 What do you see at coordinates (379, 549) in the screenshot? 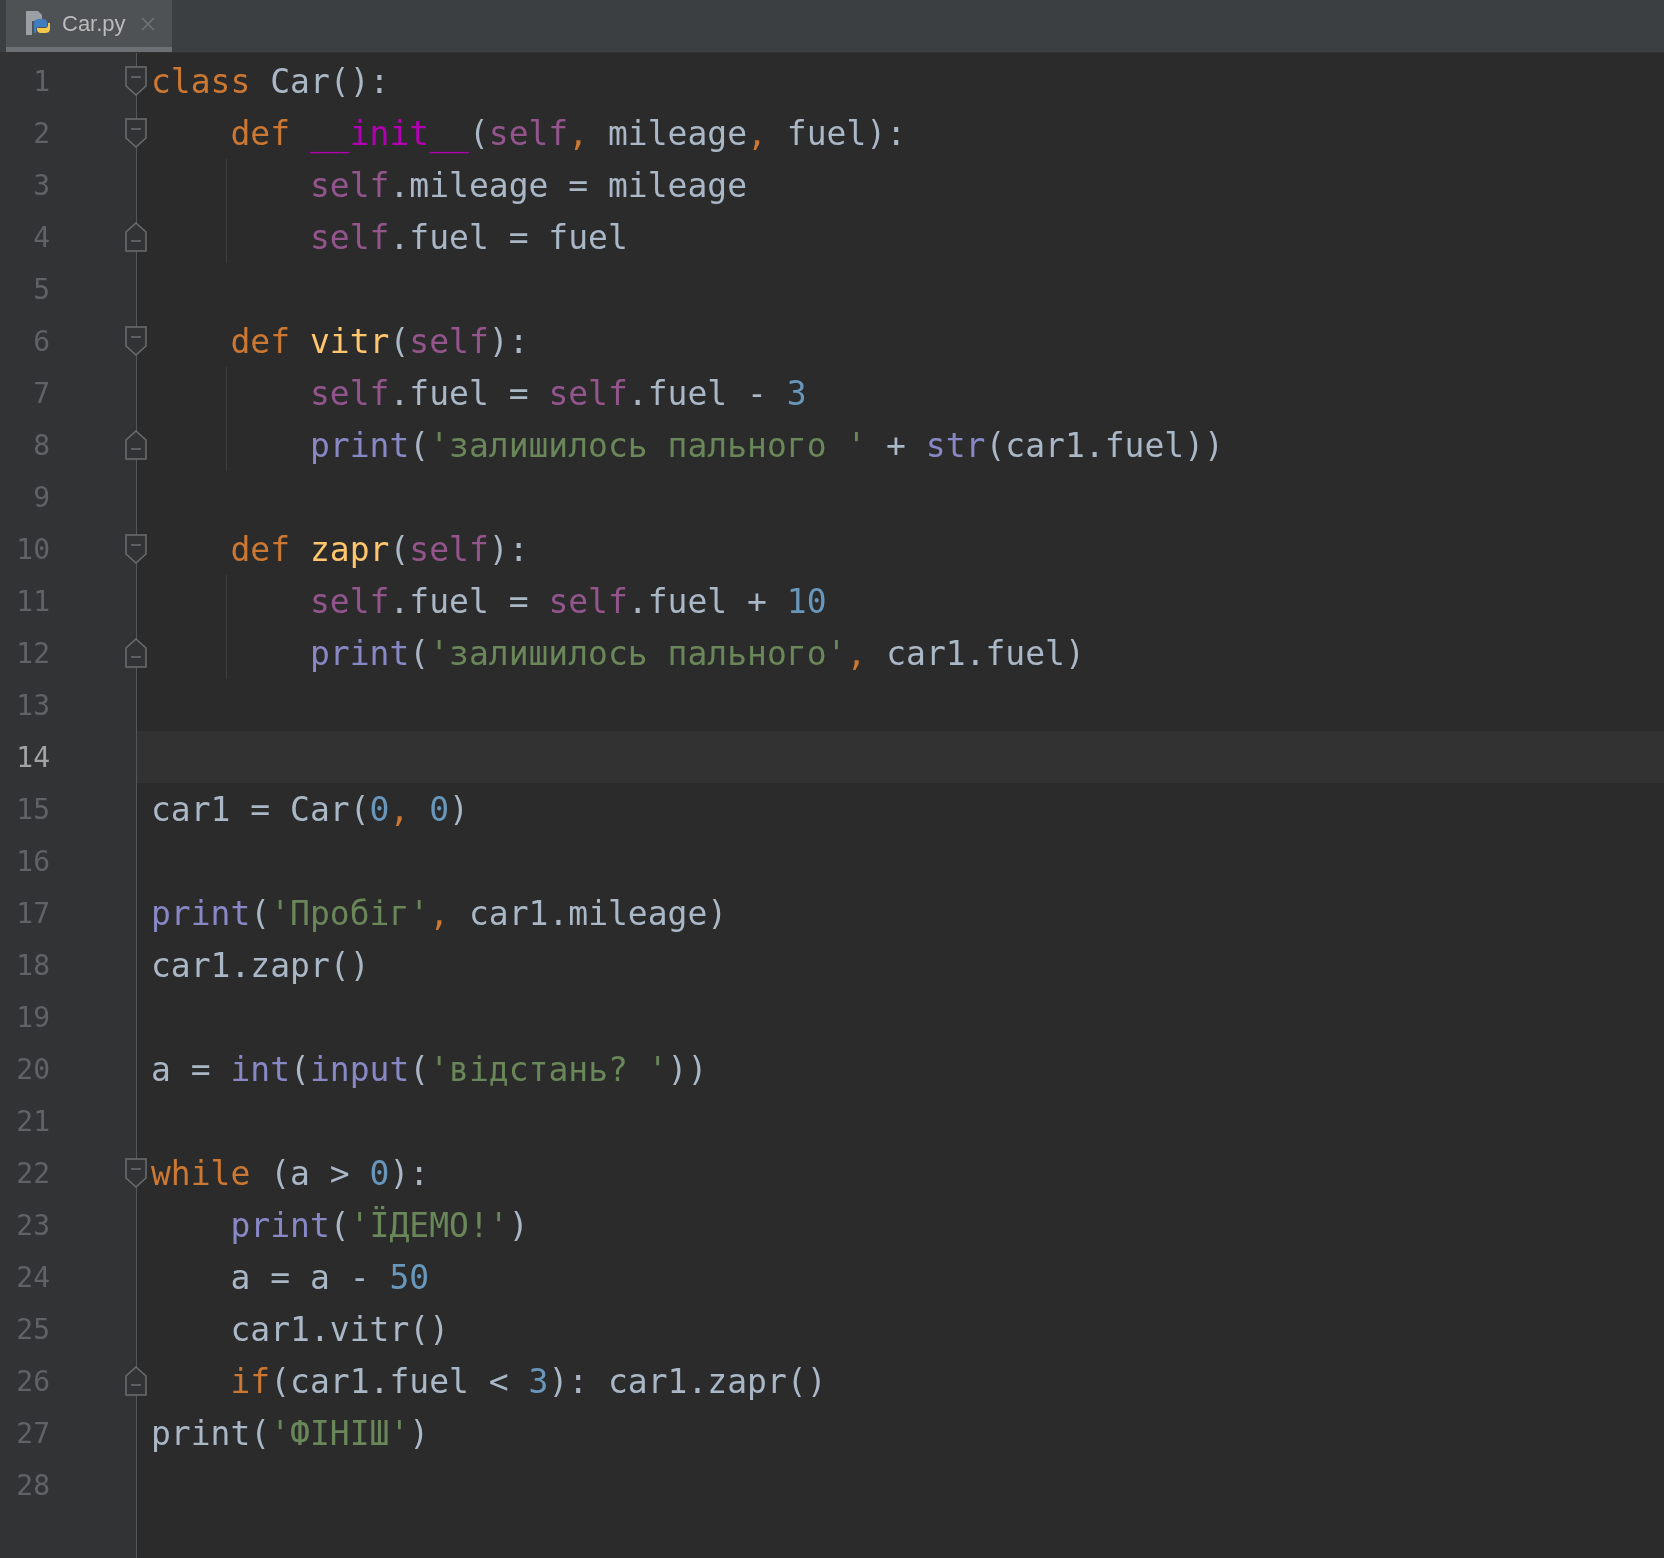
I see `code-line: def zapr(self):` at bounding box center [379, 549].